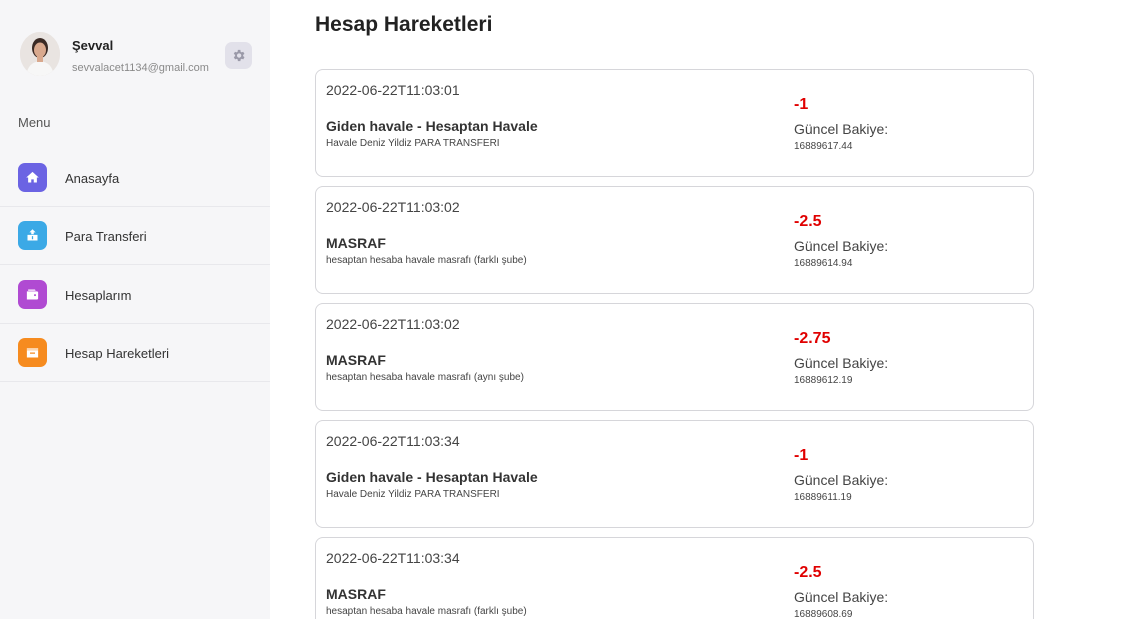  I want to click on user-name: Şevval, so click(93, 45).